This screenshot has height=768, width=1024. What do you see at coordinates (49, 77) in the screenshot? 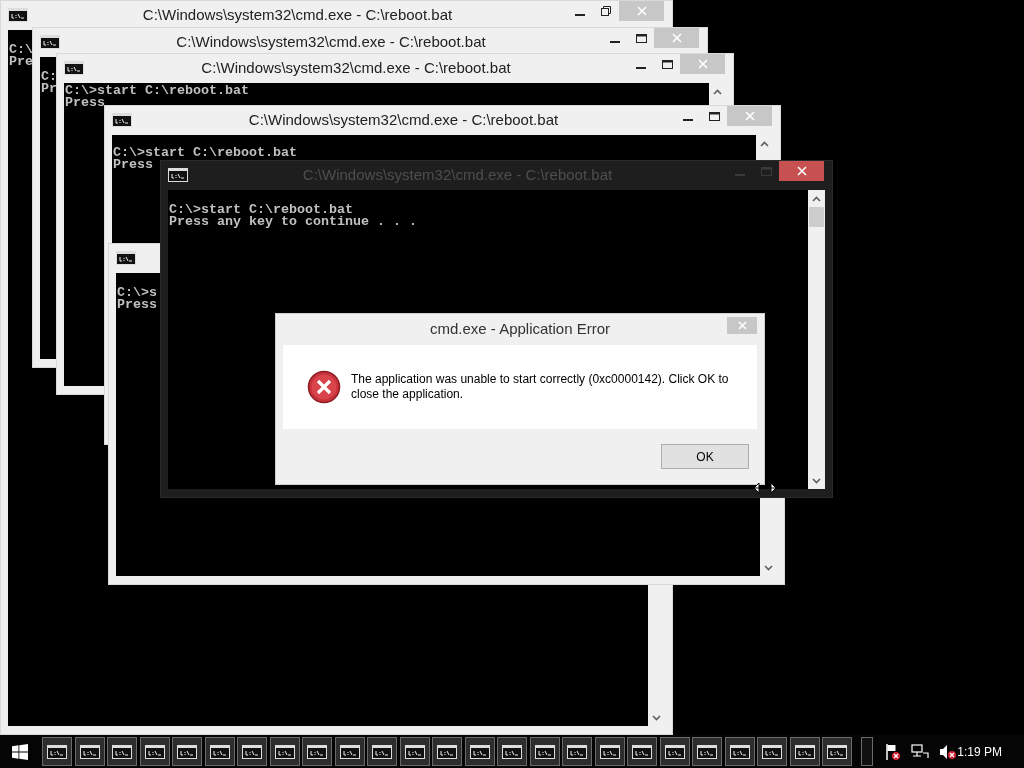
I see `console-line: C:` at bounding box center [49, 77].